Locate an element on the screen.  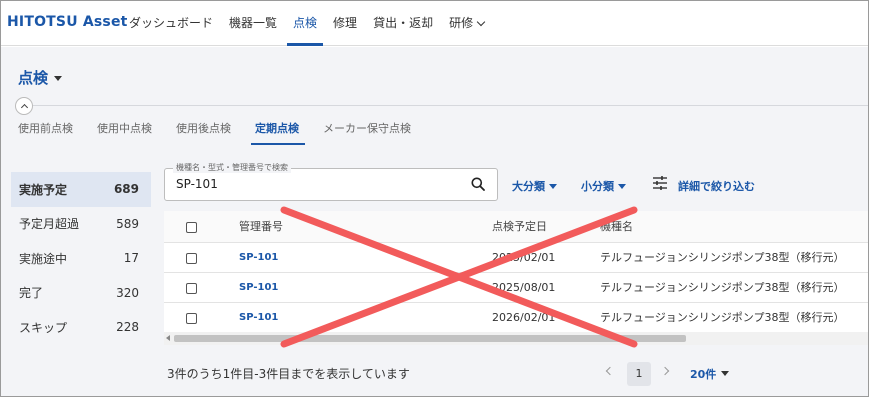
status-count: 320 is located at coordinates (127, 292).